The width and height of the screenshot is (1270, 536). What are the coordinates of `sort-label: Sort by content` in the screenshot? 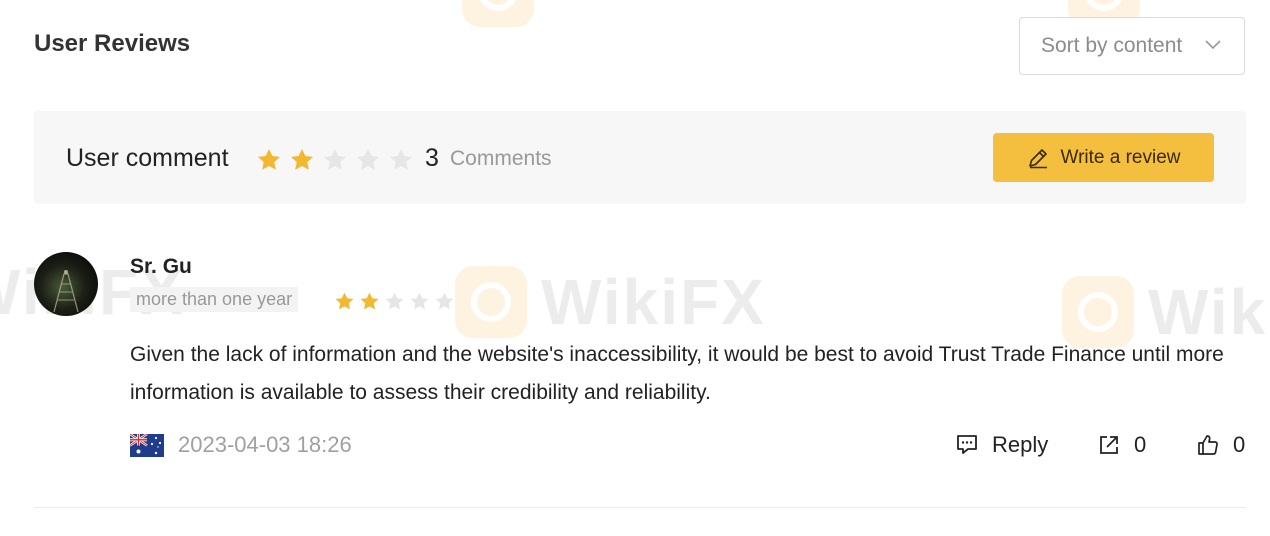 It's located at (1112, 45).